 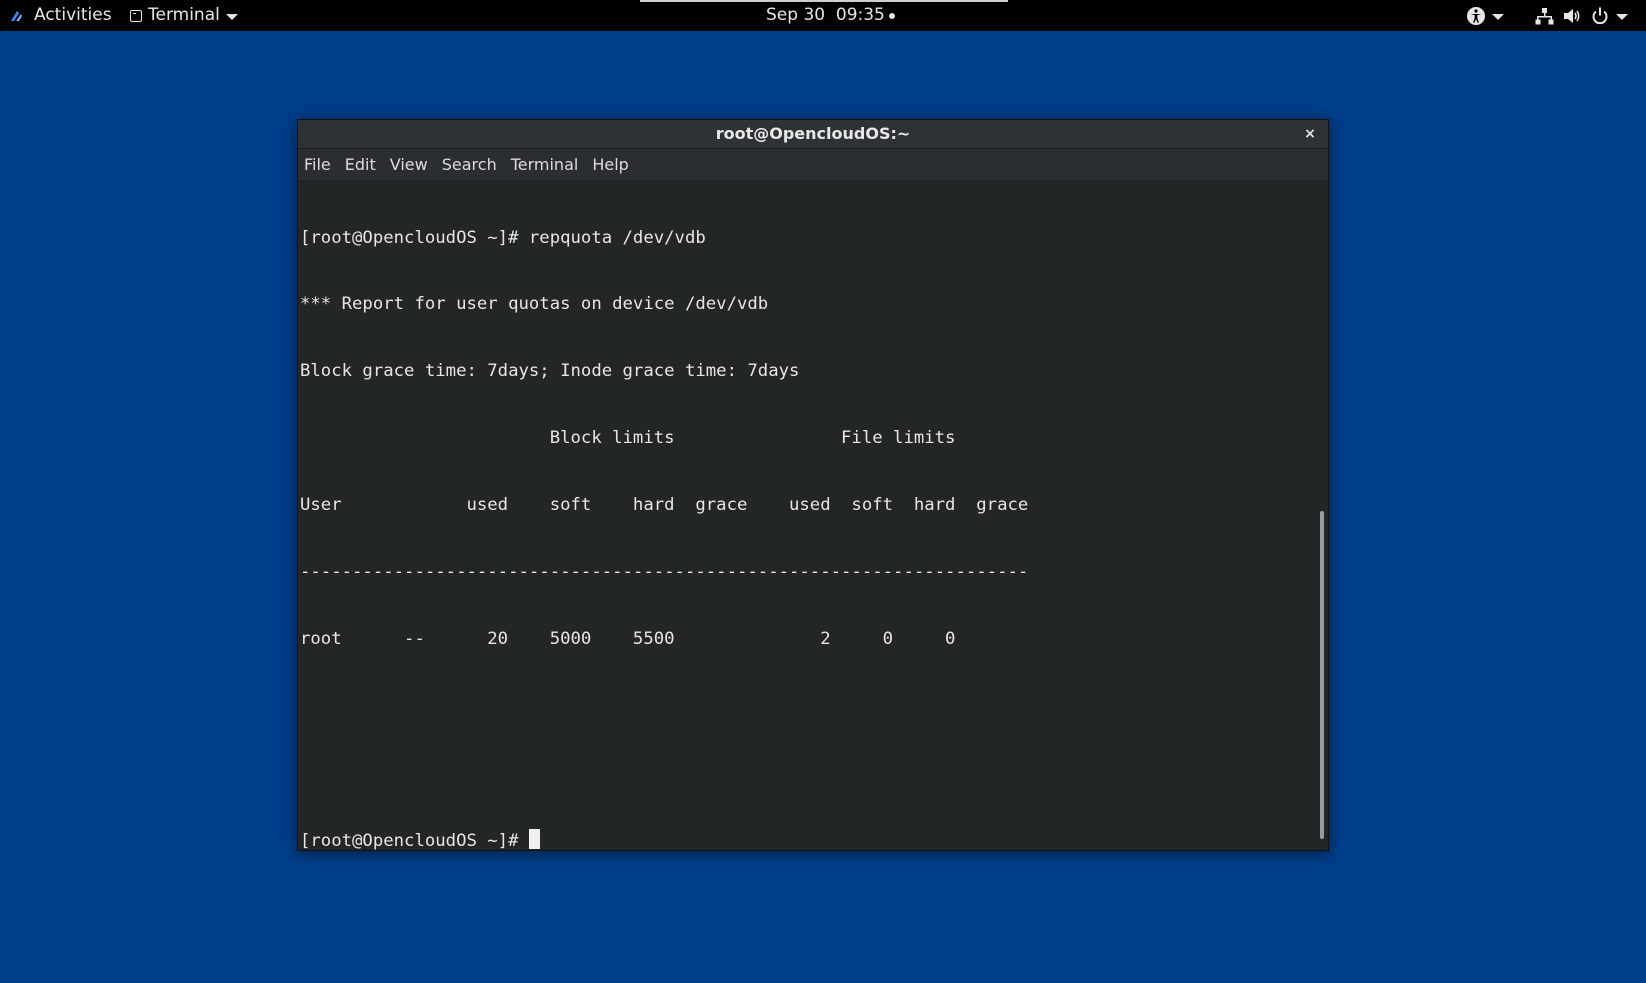 I want to click on terminal-line: Block limits File limits, so click(x=628, y=438).